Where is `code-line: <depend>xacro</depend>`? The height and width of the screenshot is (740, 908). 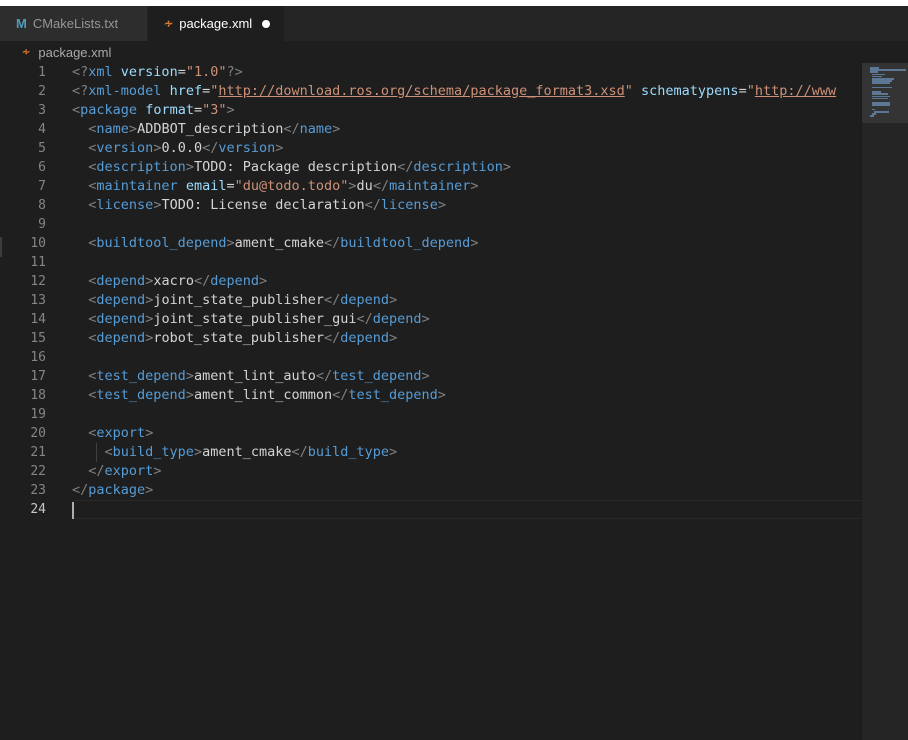 code-line: <depend>xacro</depend> is located at coordinates (466, 281).